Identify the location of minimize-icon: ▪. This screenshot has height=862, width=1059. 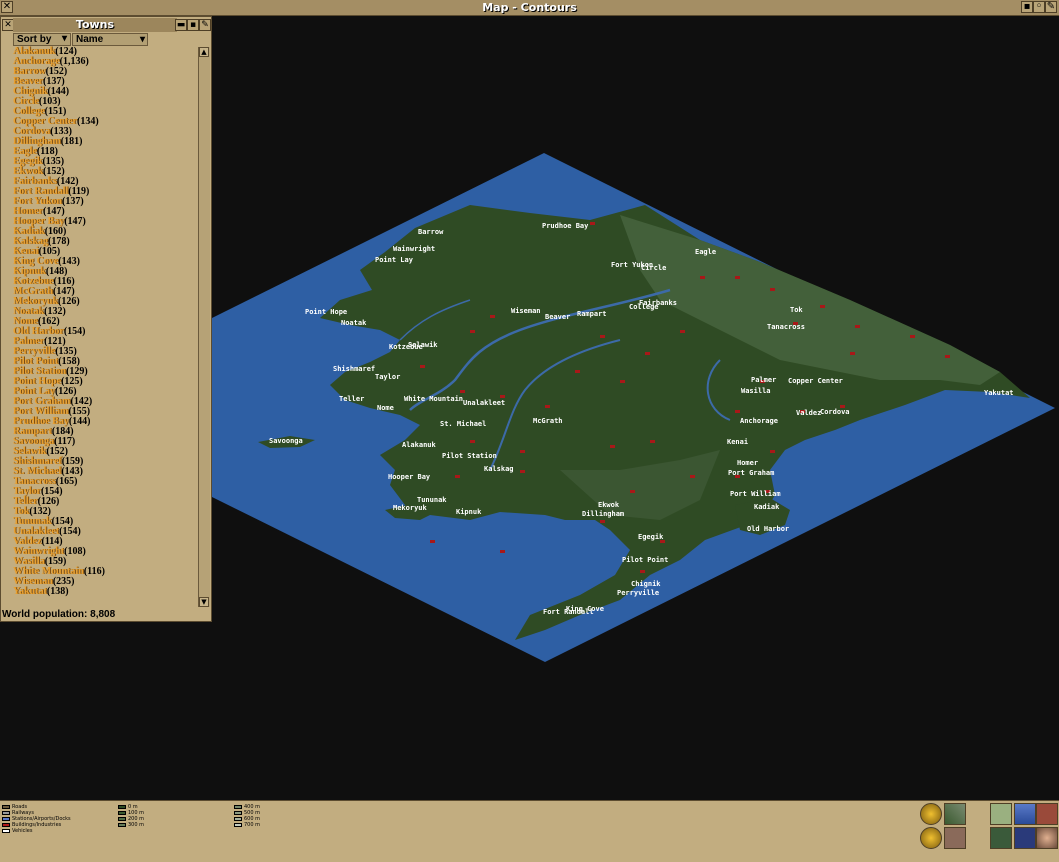
(1027, 7).